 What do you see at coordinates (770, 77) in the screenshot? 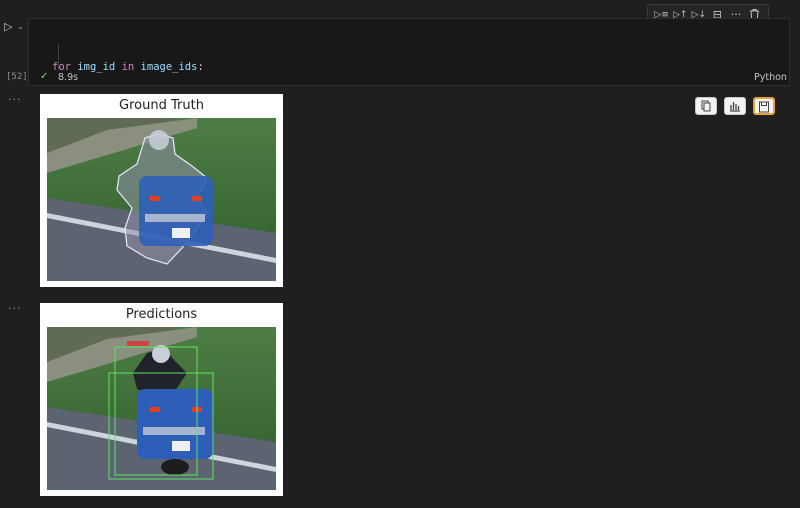
I see `kernel-language: Python` at bounding box center [770, 77].